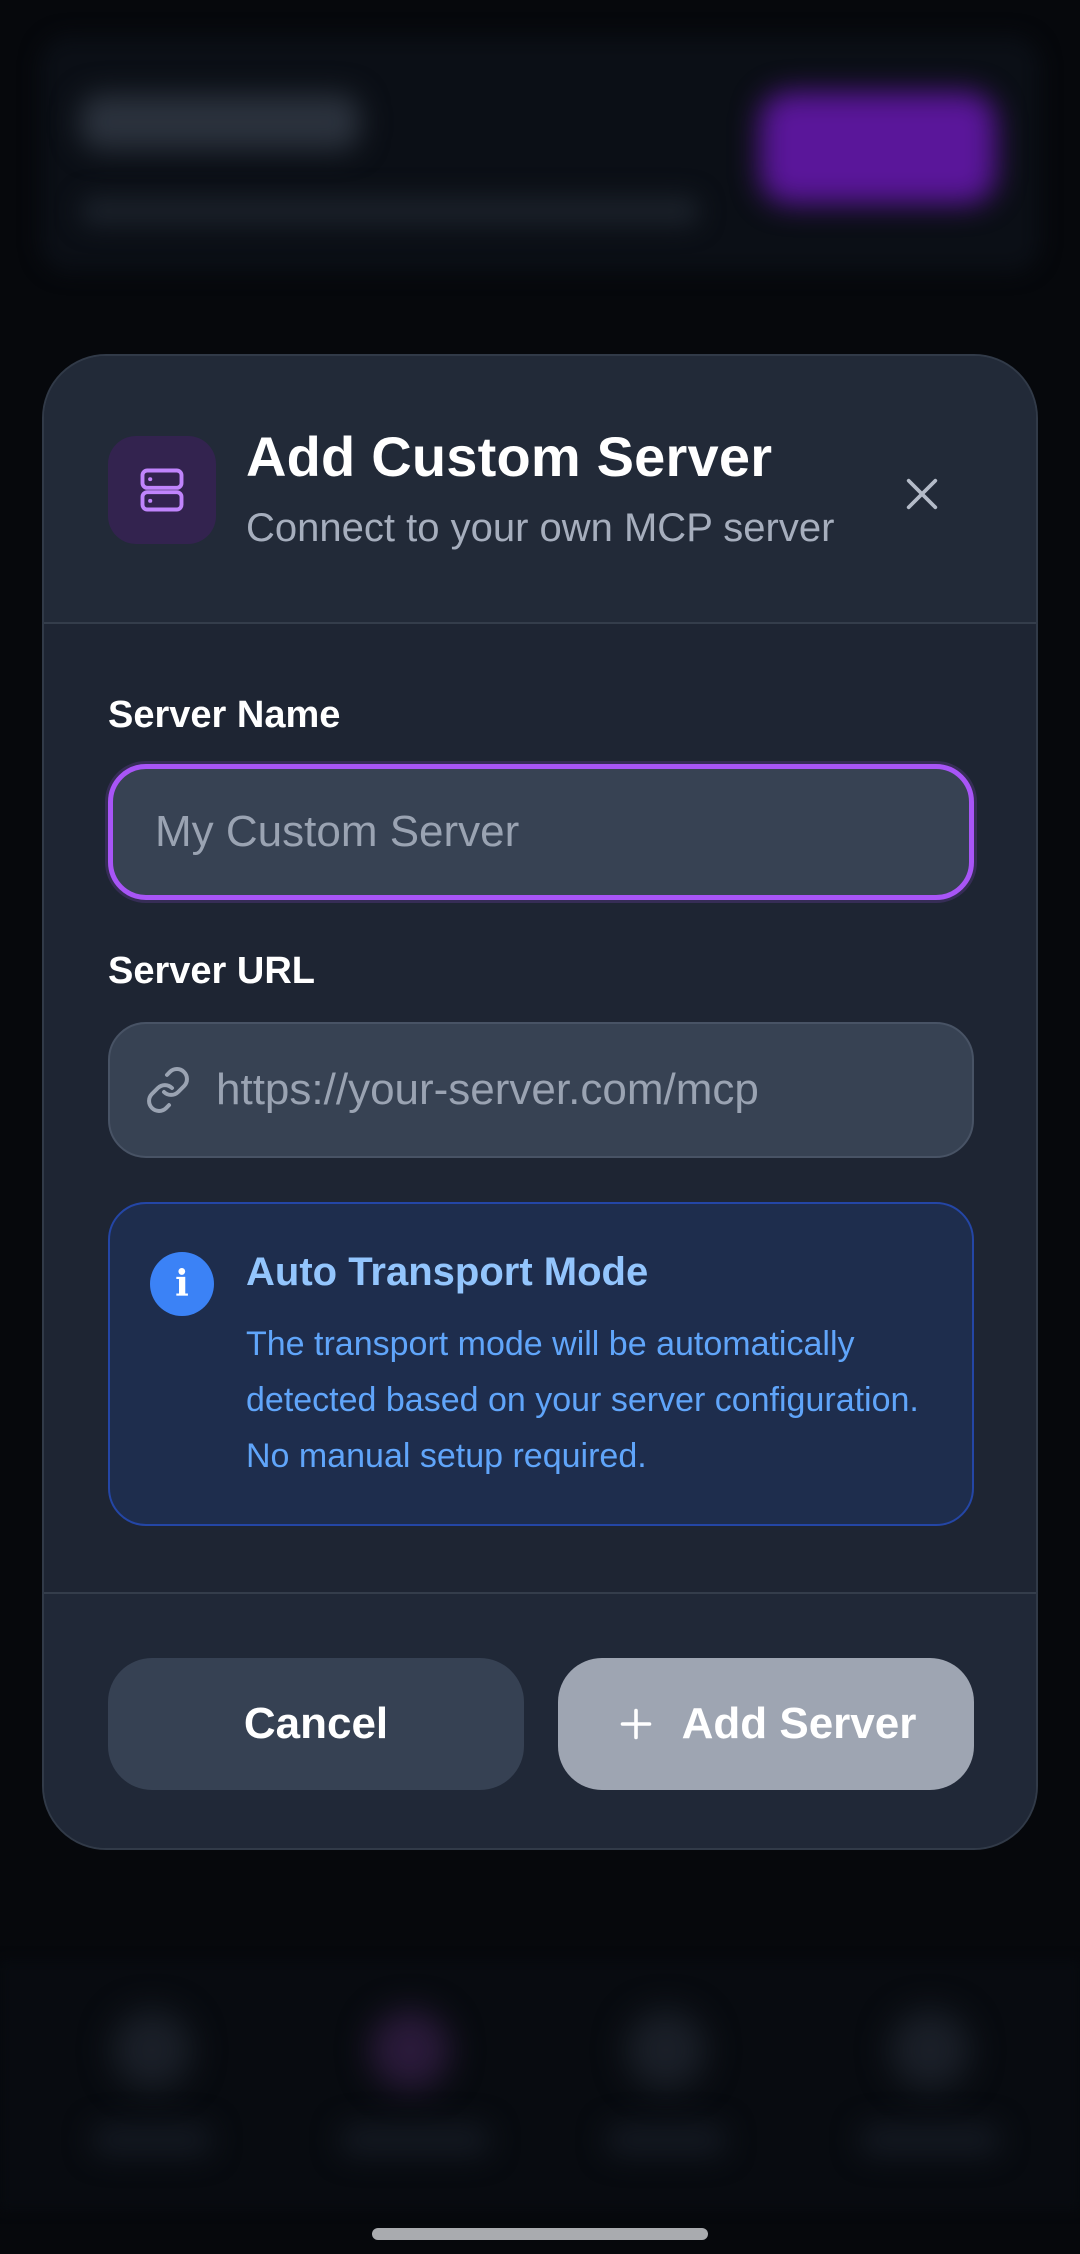 The image size is (1080, 2254). Describe the element at coordinates (541, 832) in the screenshot. I see `server-name-input: My Custom Server` at that location.